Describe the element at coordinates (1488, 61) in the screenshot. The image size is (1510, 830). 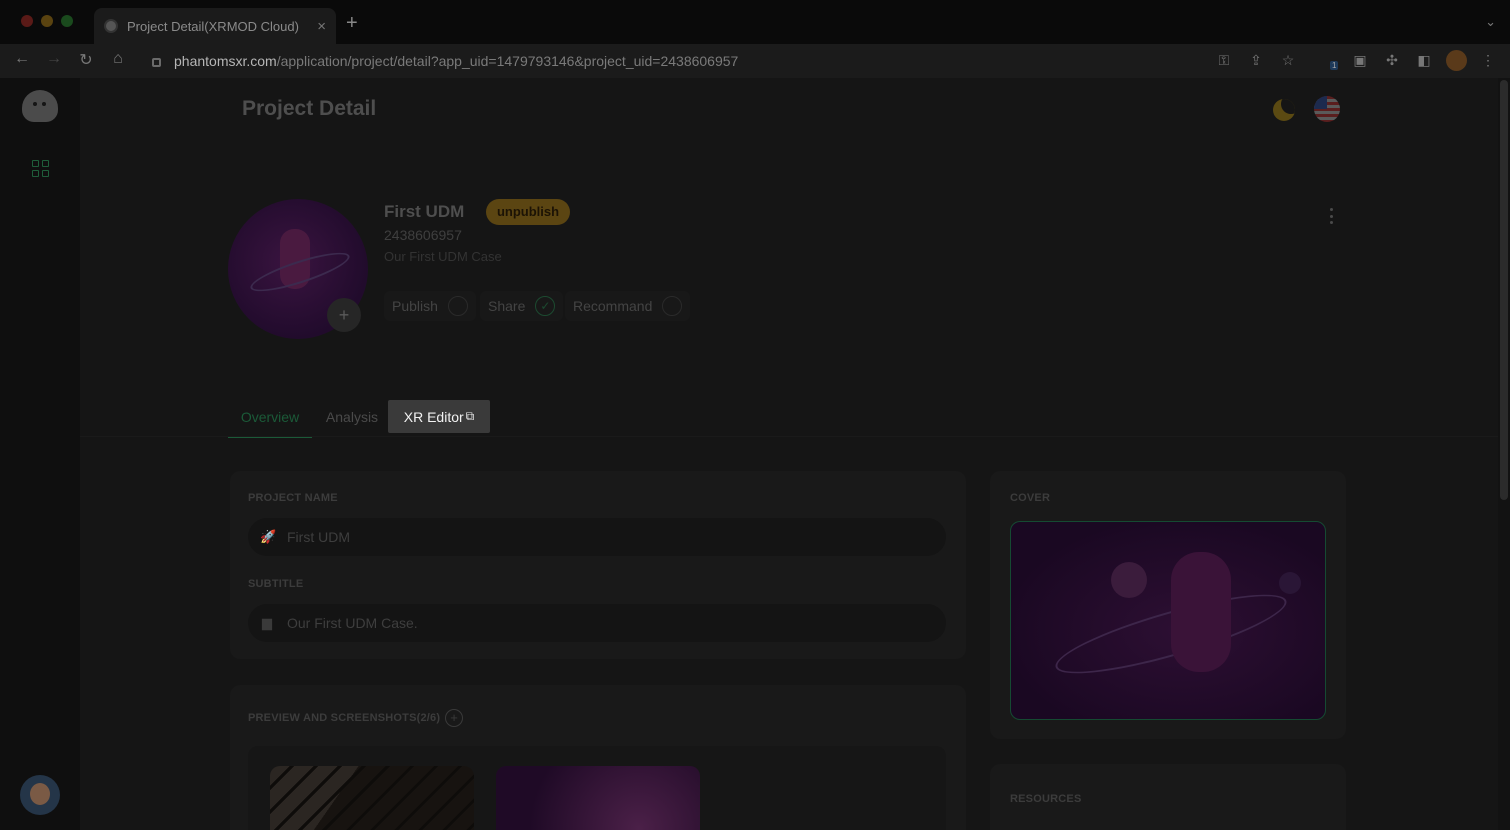
I see `browser-menu-icon: ⋮` at that location.